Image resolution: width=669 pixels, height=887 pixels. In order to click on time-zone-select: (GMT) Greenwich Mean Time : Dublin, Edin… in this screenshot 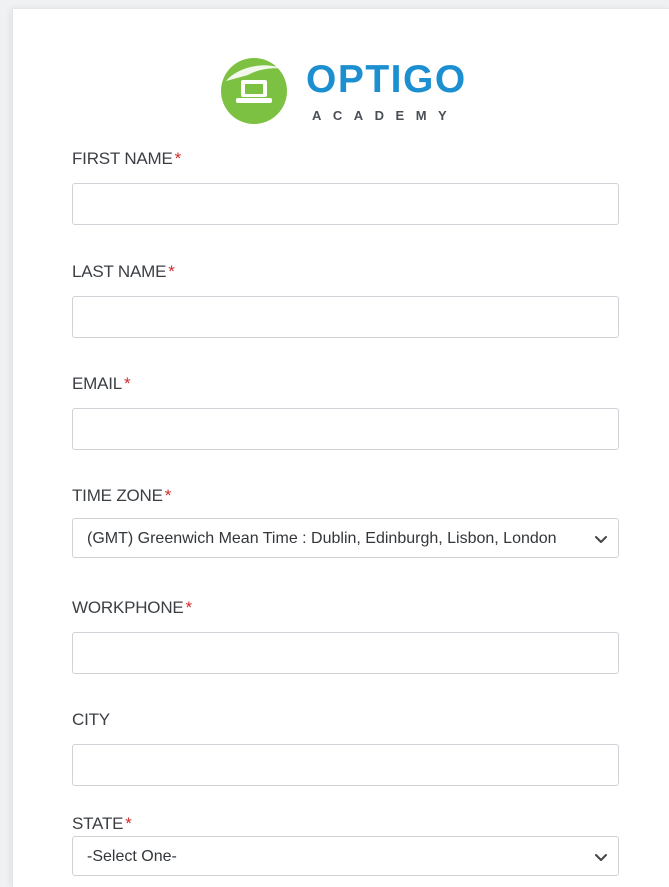, I will do `click(345, 538)`.